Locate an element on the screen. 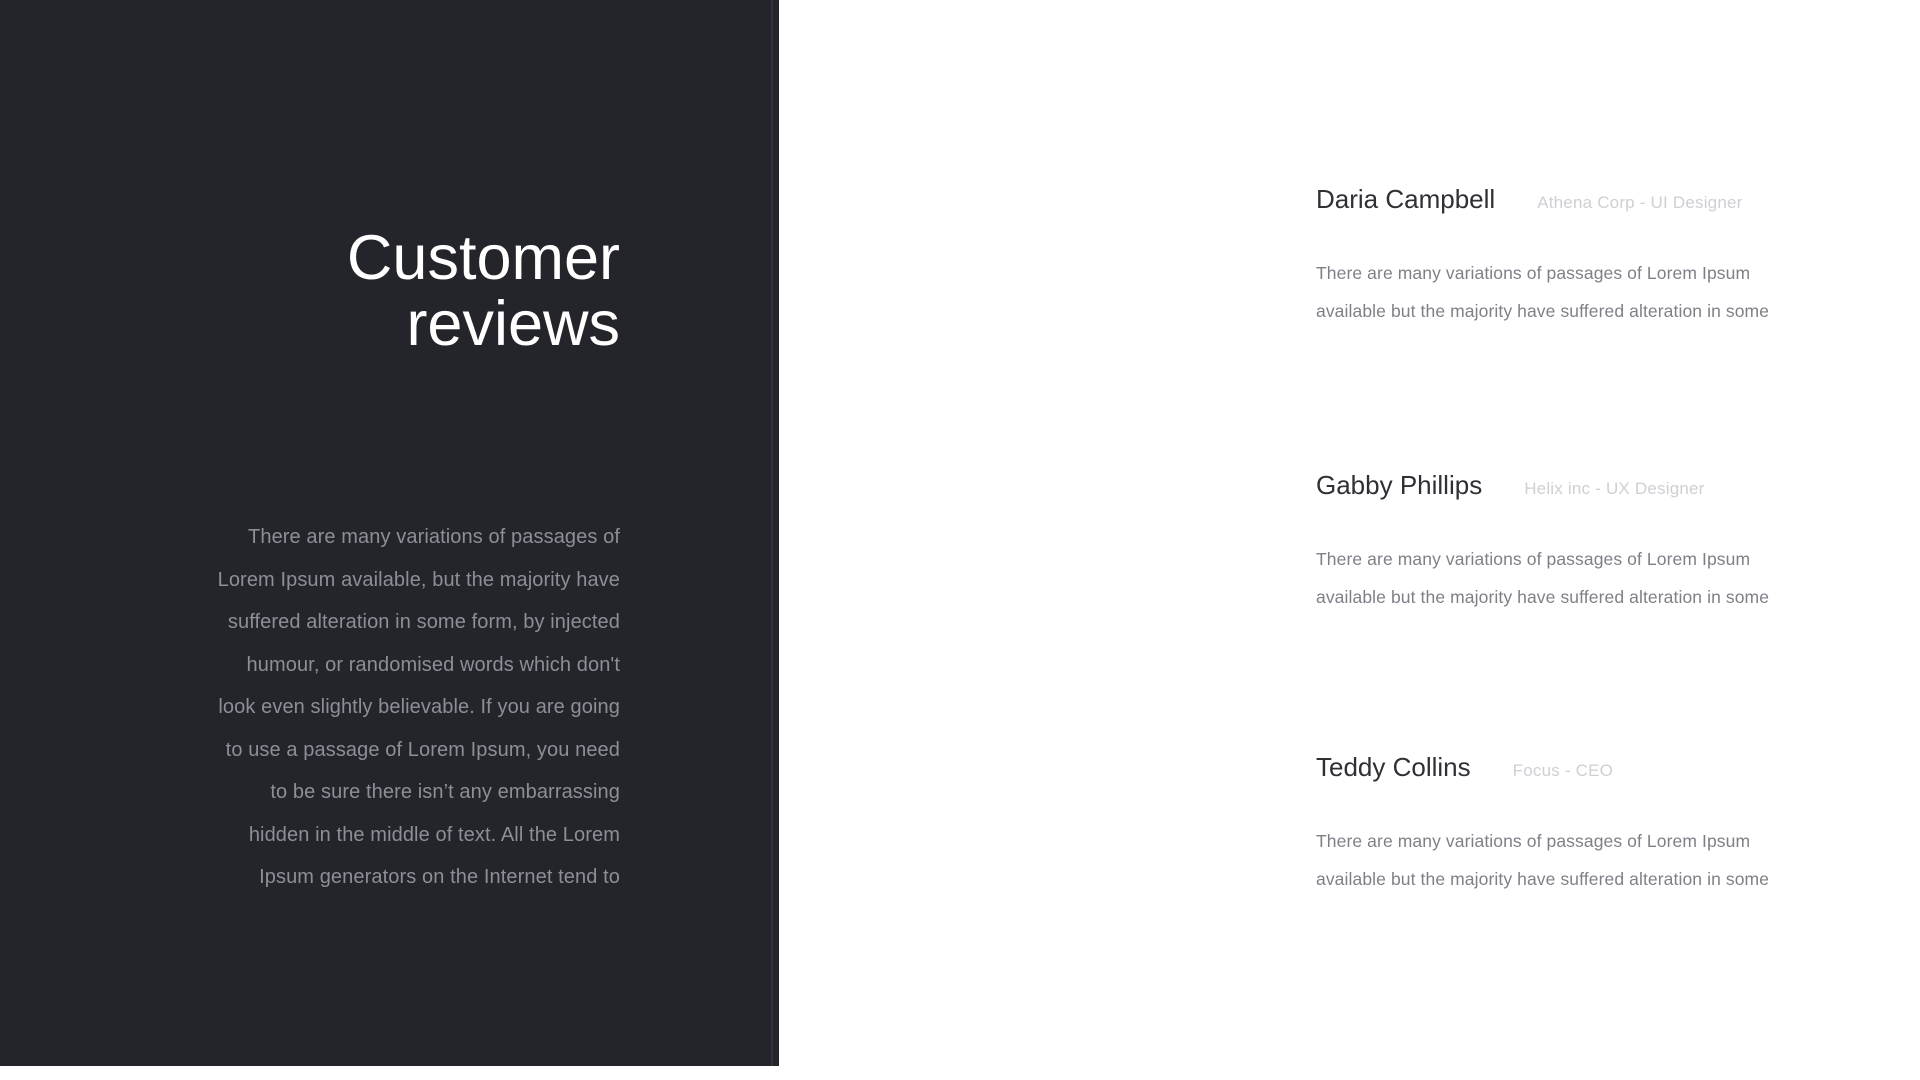 This screenshot has height=1080, width=1920. reviewer-role: Focus - CEO is located at coordinates (1563, 770).